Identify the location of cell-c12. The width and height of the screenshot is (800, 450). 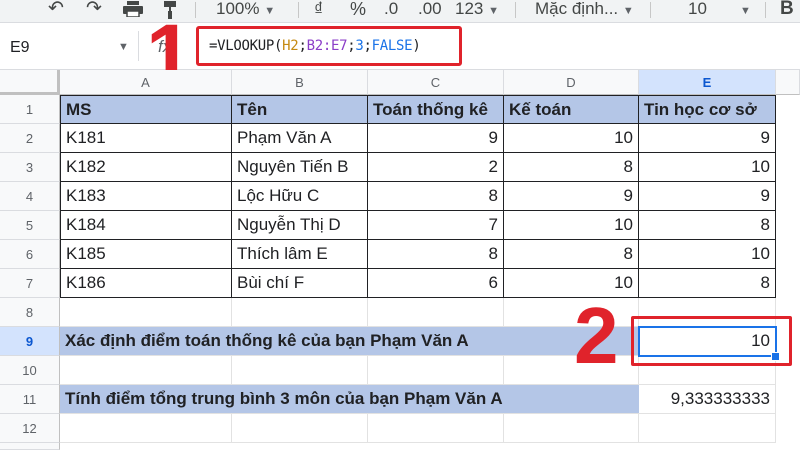
(436, 428).